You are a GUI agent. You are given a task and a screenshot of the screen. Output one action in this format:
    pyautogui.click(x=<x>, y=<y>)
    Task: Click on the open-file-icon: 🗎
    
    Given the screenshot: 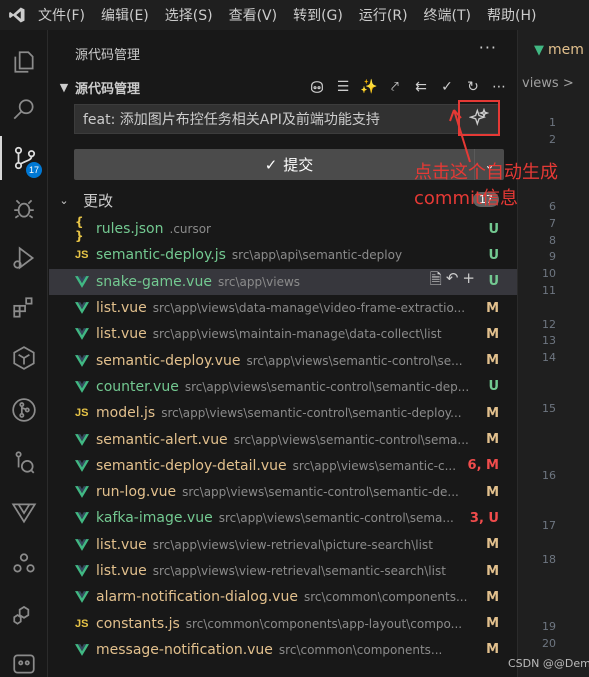 What is the action you would take?
    pyautogui.click(x=436, y=281)
    